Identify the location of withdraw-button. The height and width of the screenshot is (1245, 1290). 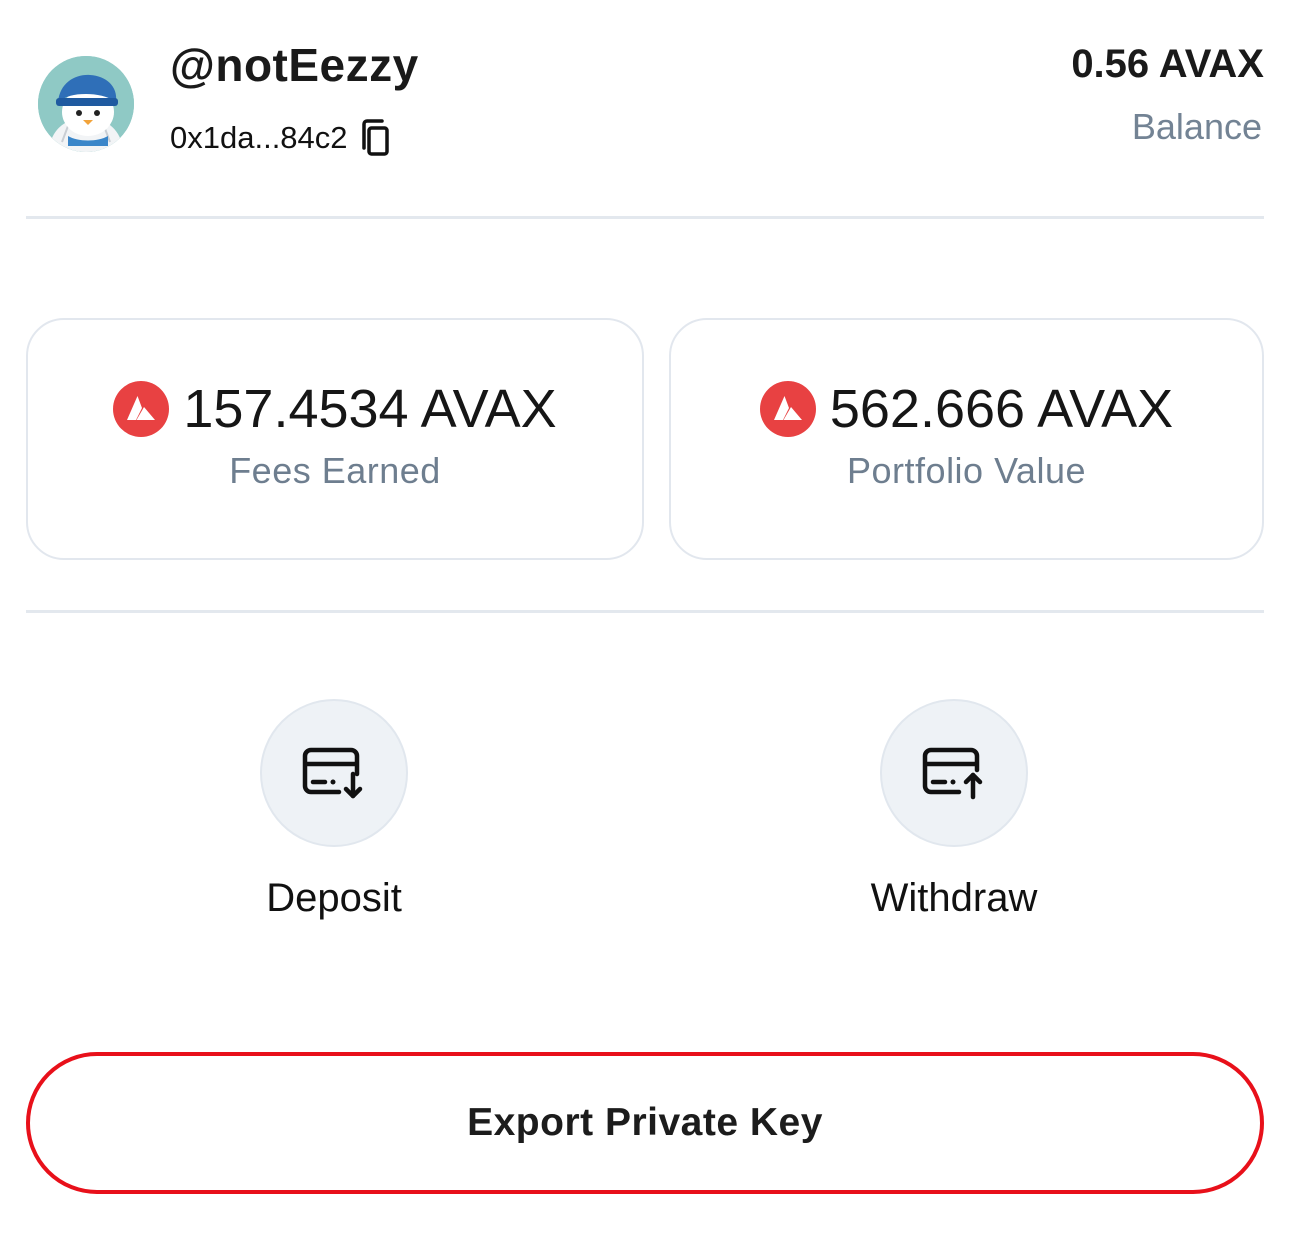
(954, 773).